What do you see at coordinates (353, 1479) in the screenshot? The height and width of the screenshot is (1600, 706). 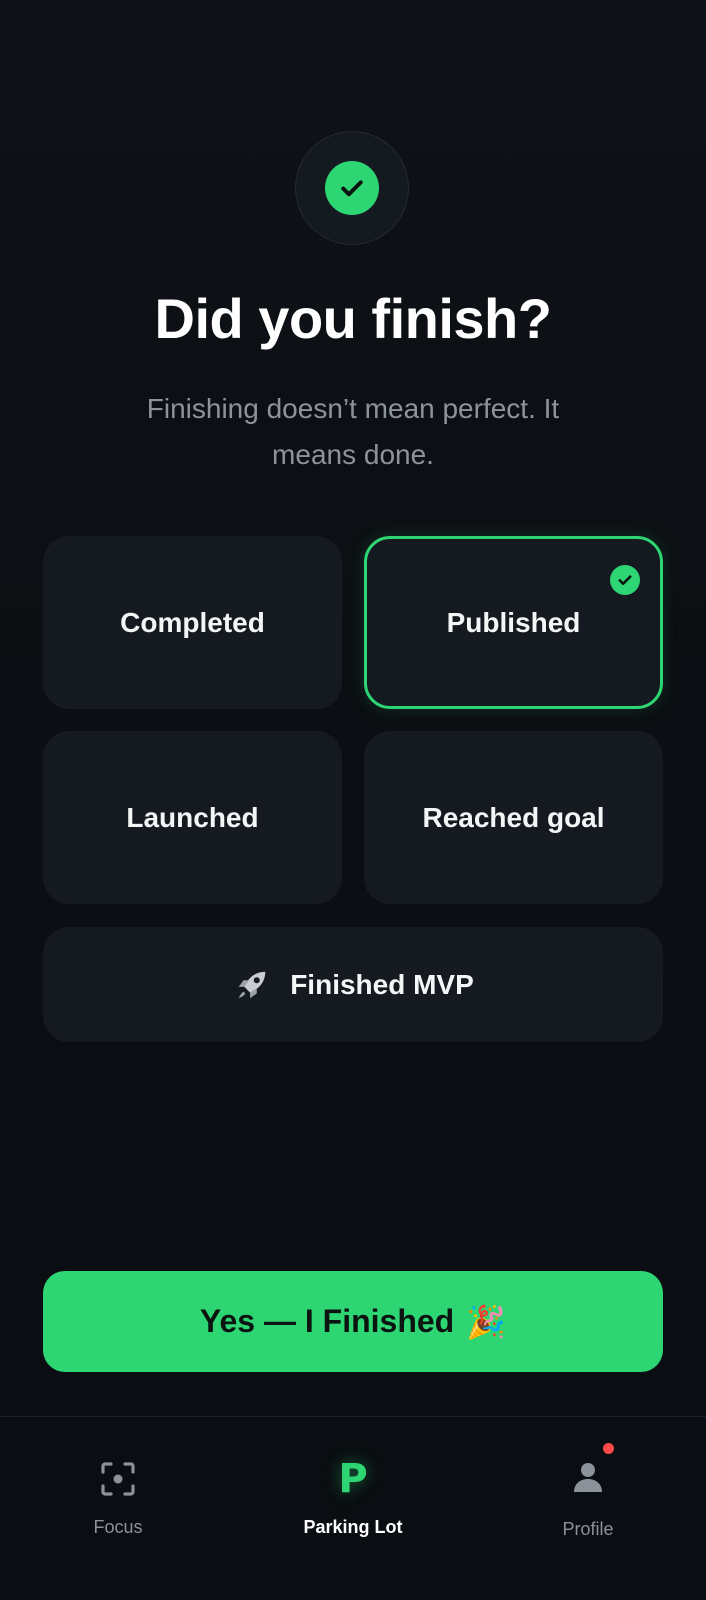 I see `parking-p-icon: P` at bounding box center [353, 1479].